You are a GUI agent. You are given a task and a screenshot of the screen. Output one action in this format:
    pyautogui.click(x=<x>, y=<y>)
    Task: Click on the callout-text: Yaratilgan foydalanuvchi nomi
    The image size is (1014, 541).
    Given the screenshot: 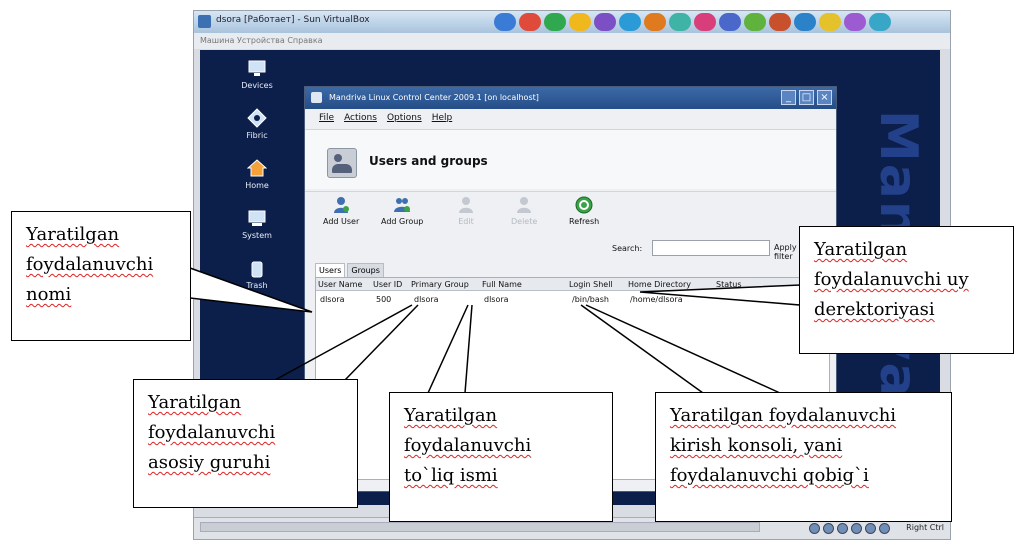 What is the action you would take?
    pyautogui.click(x=90, y=264)
    